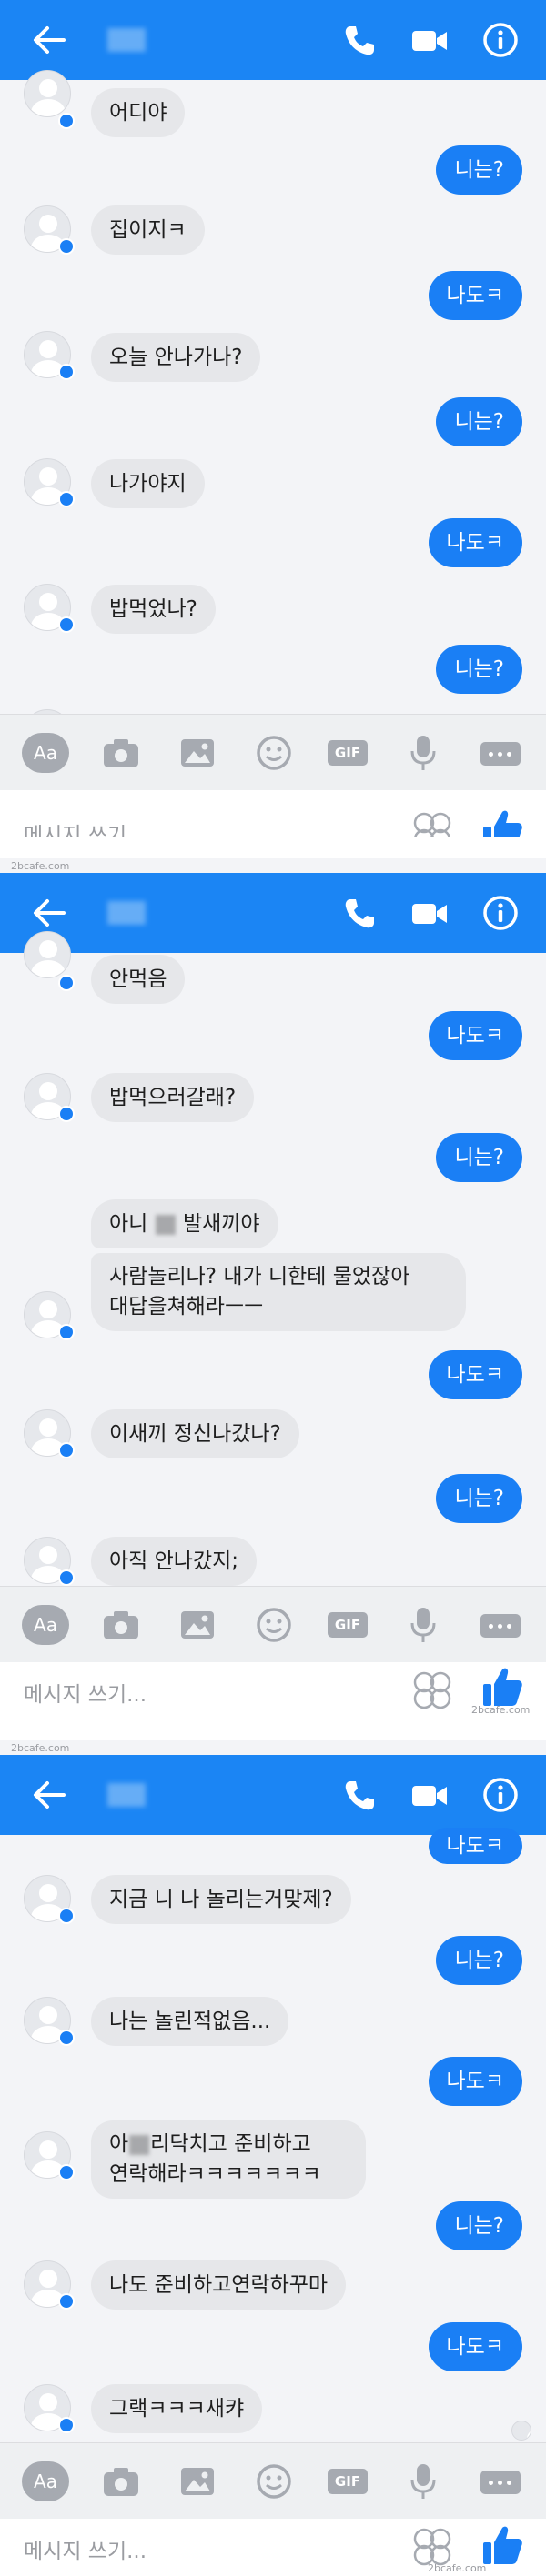 The image size is (546, 2576). Describe the element at coordinates (221, 1899) in the screenshot. I see `message-incoming: 지금 니 나 놀리는거맞제?` at that location.